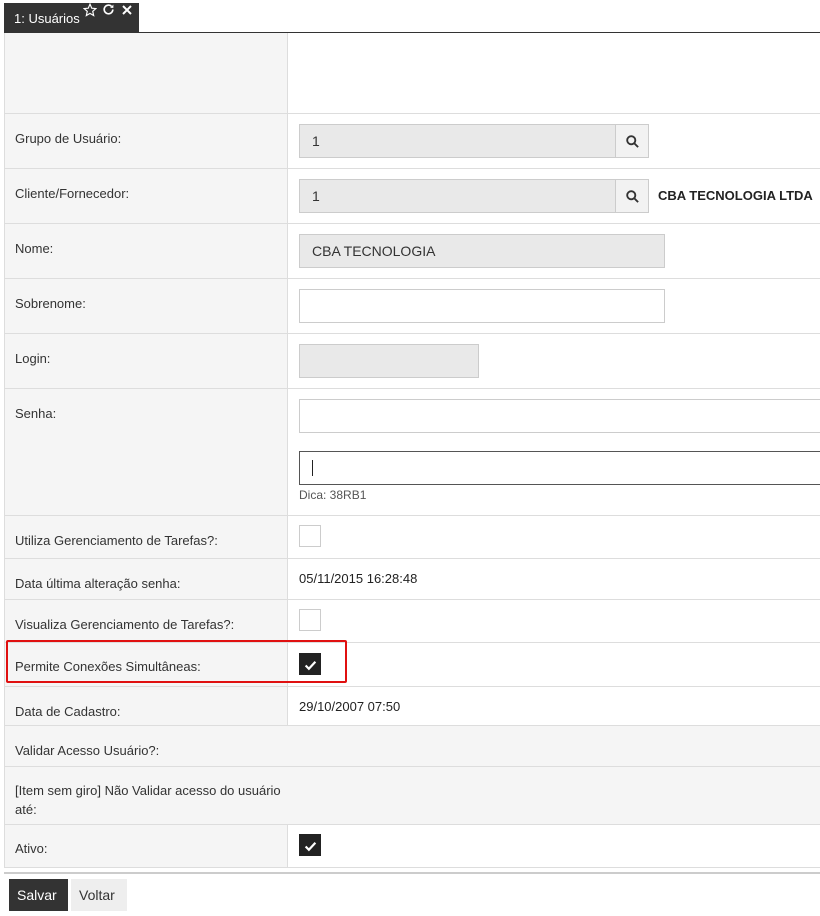  What do you see at coordinates (34, 248) in the screenshot?
I see `nome-label: Nome:` at bounding box center [34, 248].